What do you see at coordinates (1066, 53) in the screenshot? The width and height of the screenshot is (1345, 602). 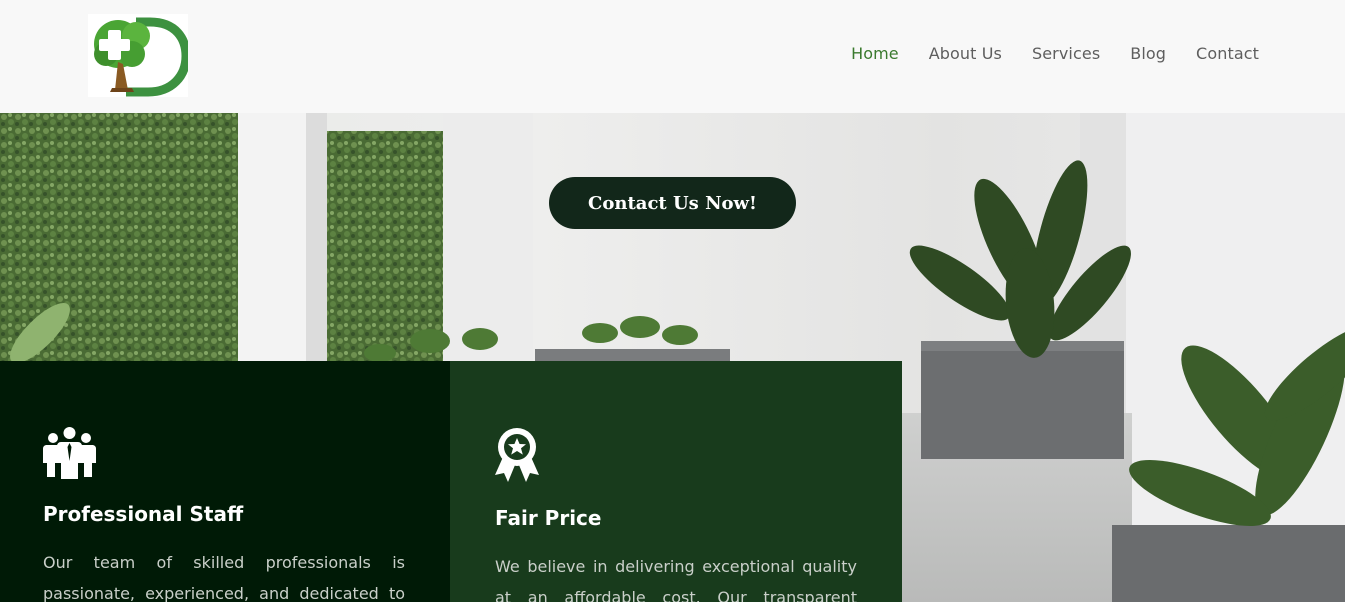 I see `nav-services: Services` at bounding box center [1066, 53].